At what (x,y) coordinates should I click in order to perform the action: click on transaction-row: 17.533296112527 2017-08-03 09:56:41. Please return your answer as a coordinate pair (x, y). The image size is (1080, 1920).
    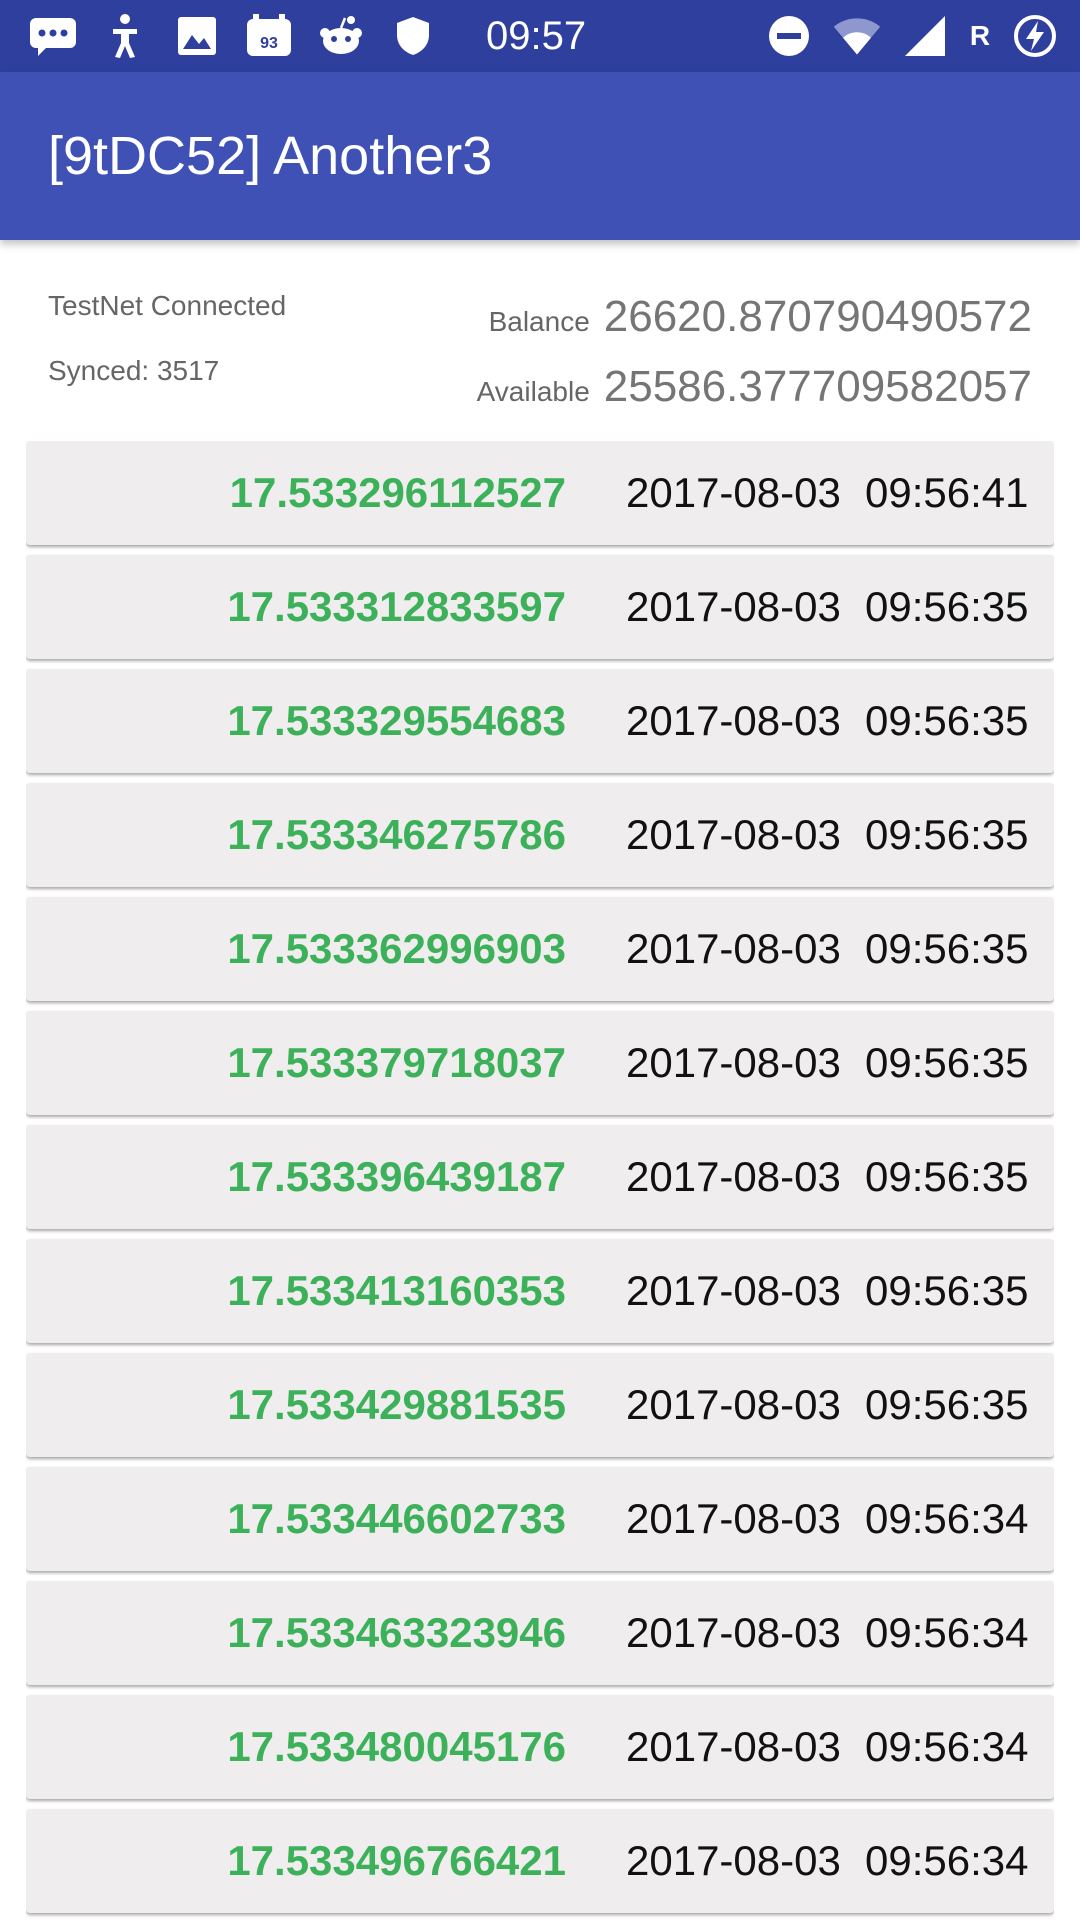
    Looking at the image, I should click on (540, 493).